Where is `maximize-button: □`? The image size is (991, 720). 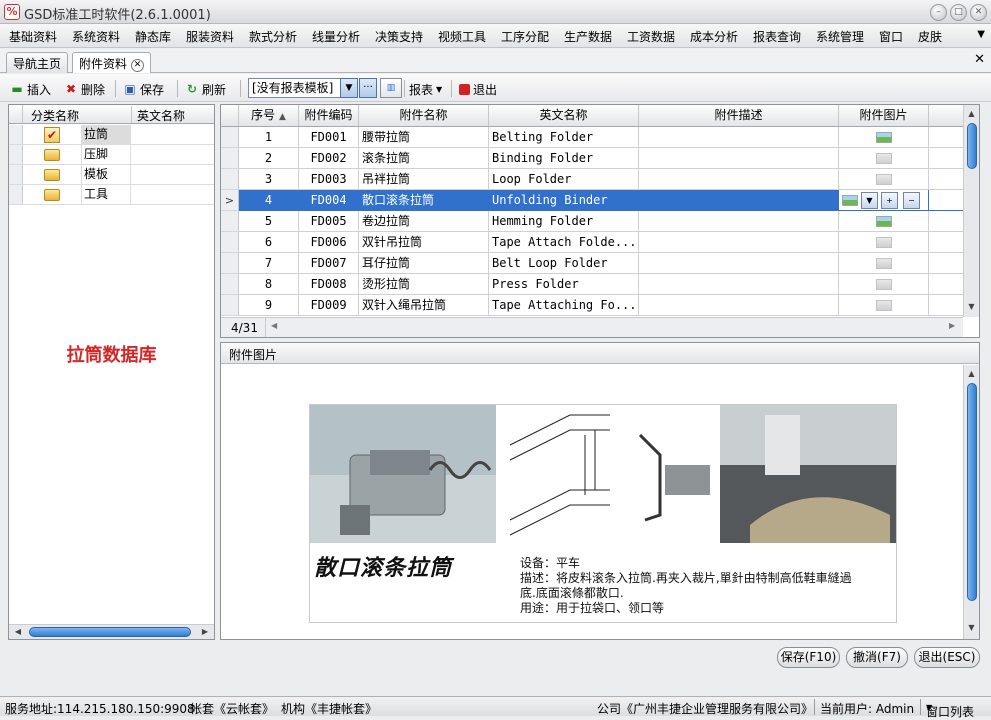 maximize-button: □ is located at coordinates (958, 12).